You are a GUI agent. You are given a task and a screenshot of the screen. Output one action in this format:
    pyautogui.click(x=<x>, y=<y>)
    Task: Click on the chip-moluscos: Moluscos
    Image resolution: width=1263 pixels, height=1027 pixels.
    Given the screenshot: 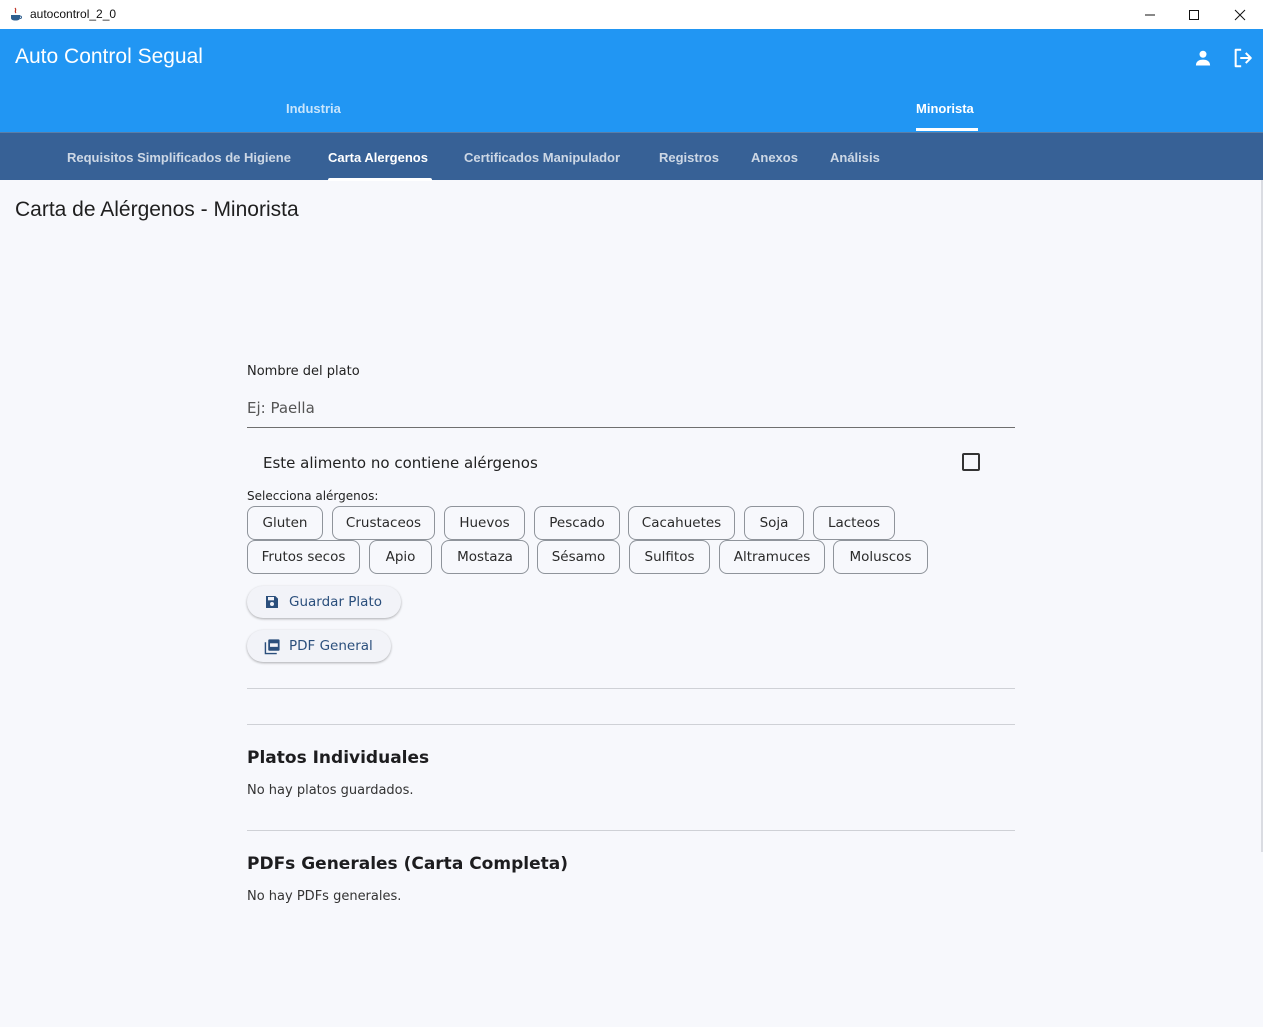 What is the action you would take?
    pyautogui.click(x=880, y=557)
    